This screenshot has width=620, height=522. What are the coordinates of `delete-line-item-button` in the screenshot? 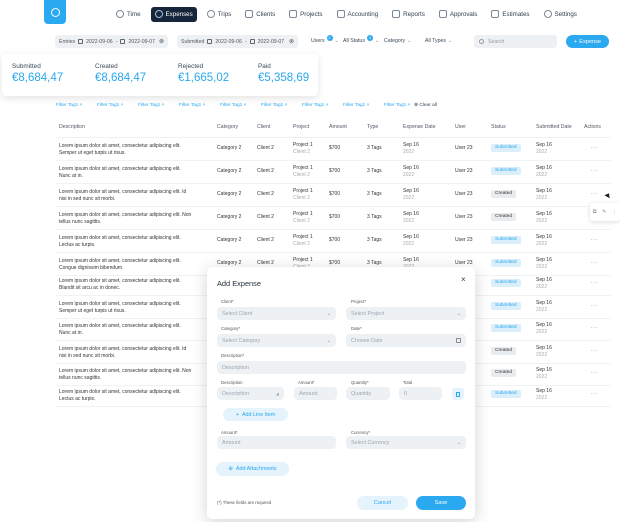 It's located at (458, 394).